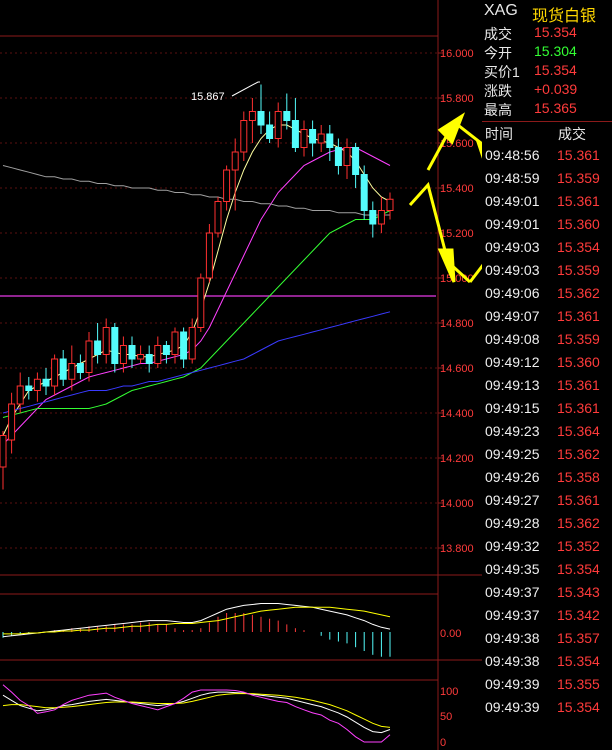 The height and width of the screenshot is (750, 612). Describe the element at coordinates (499, 134) in the screenshot. I see `ticks-header-time: 时间` at that location.